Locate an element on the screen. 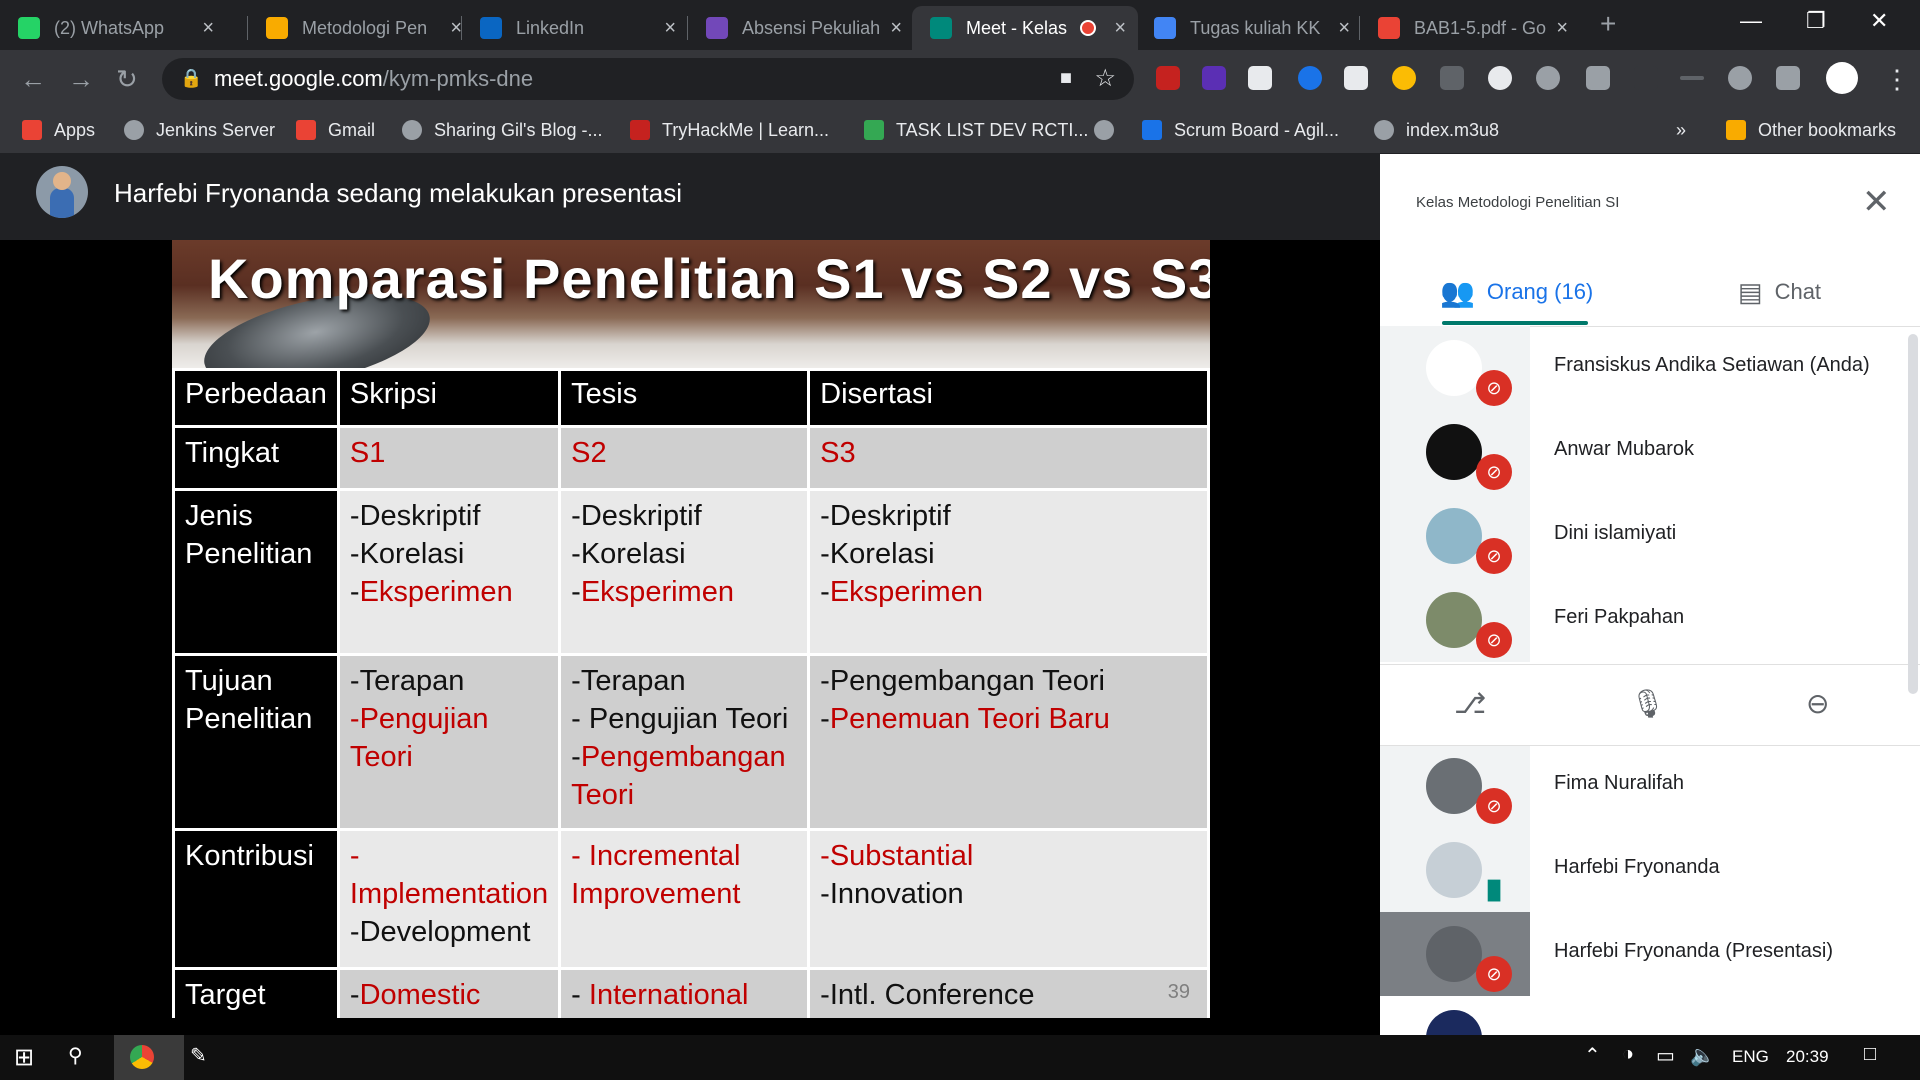 The height and width of the screenshot is (1080, 1920). browser-tab: Absensi Pekuliah × is located at coordinates (801, 28).